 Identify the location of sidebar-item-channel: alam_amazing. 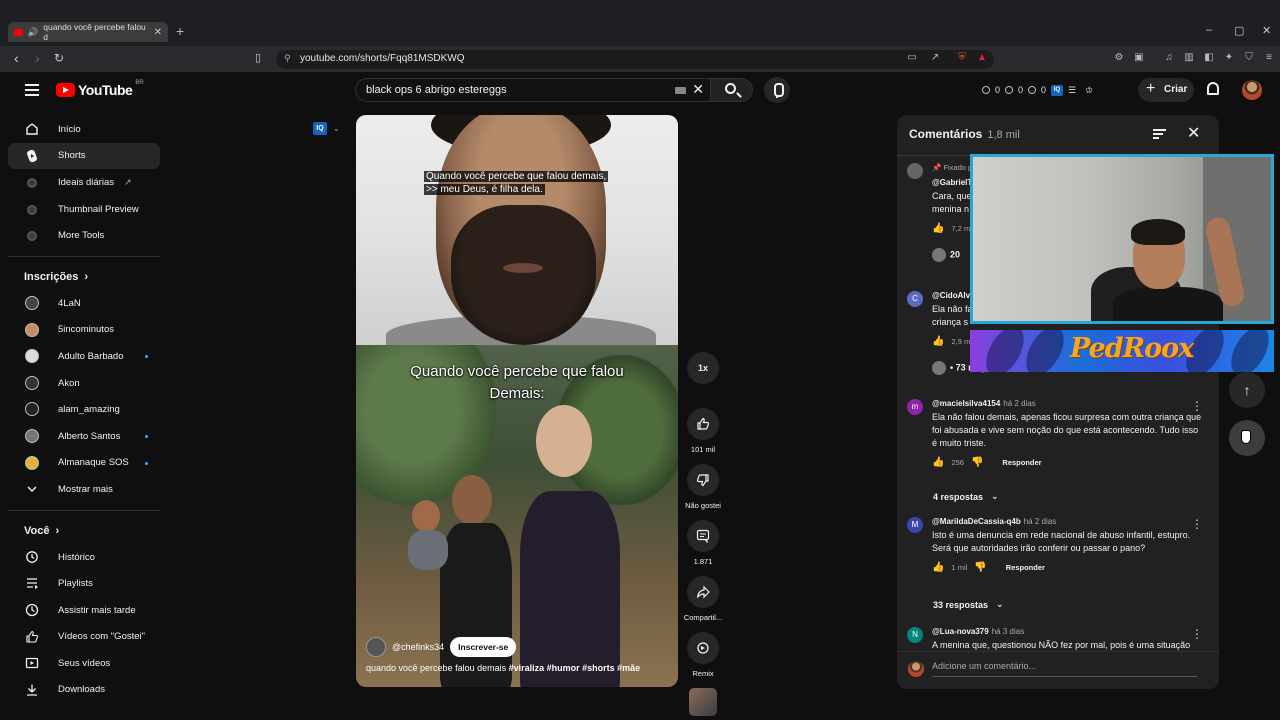
(84, 409).